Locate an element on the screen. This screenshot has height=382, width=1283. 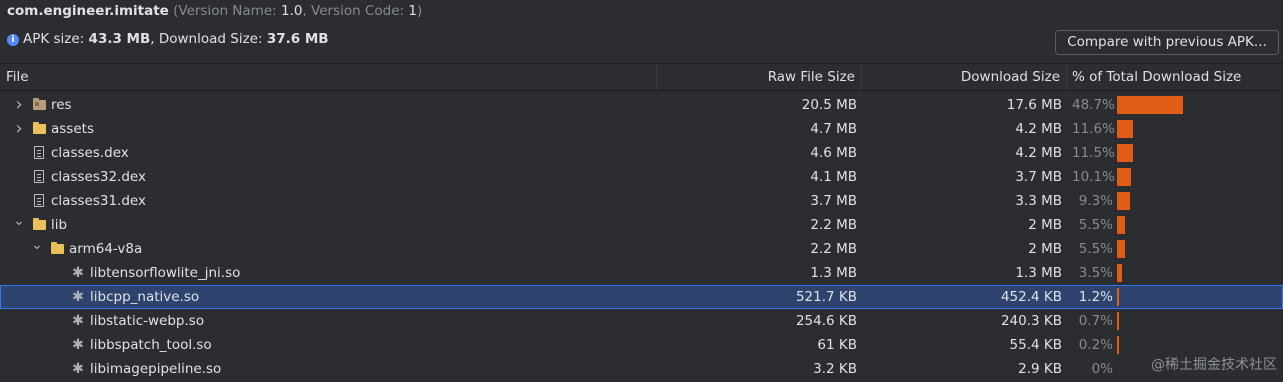
info-icon: i is located at coordinates (13, 40).